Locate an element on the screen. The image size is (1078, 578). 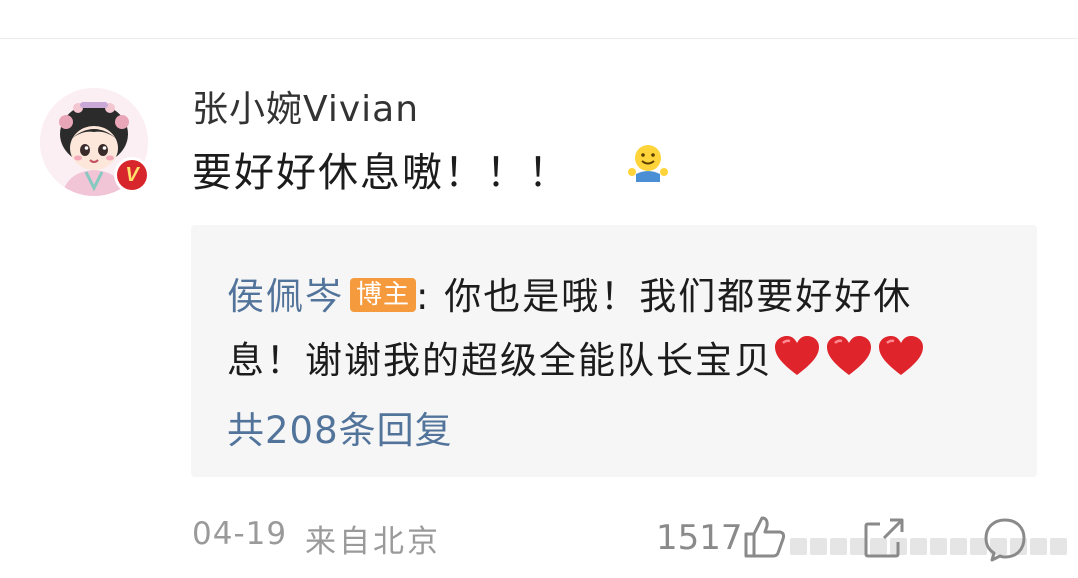
reply-text-line-2: 息！谢谢我的超级全能队长宝贝 is located at coordinates (500, 360).